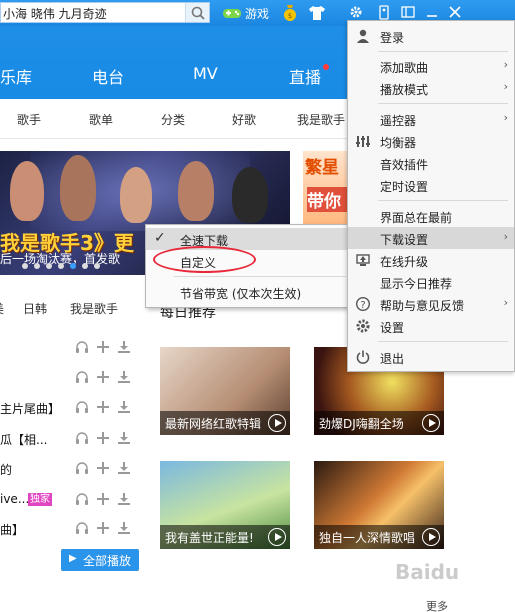 This screenshot has height=612, width=515. What do you see at coordinates (431, 88) in the screenshot?
I see `menu-item-play-mode: 播放模式 ›` at bounding box center [431, 88].